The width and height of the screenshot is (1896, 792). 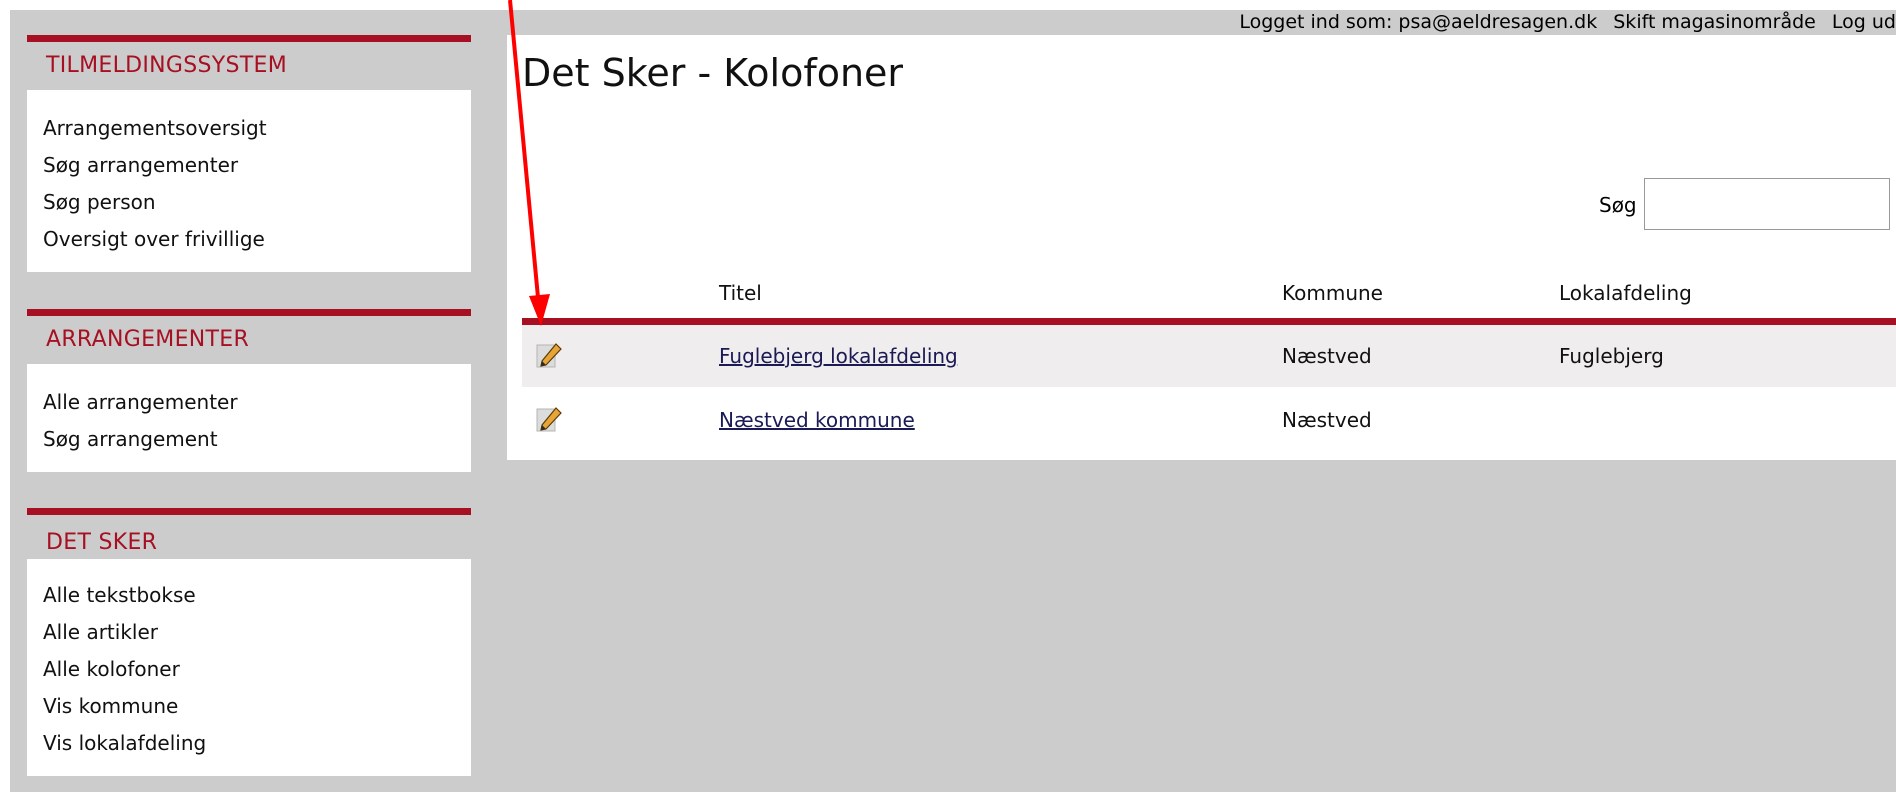 I want to click on sidebar-item-alle-kolofoner: Alle kolofoner, so click(x=249, y=669).